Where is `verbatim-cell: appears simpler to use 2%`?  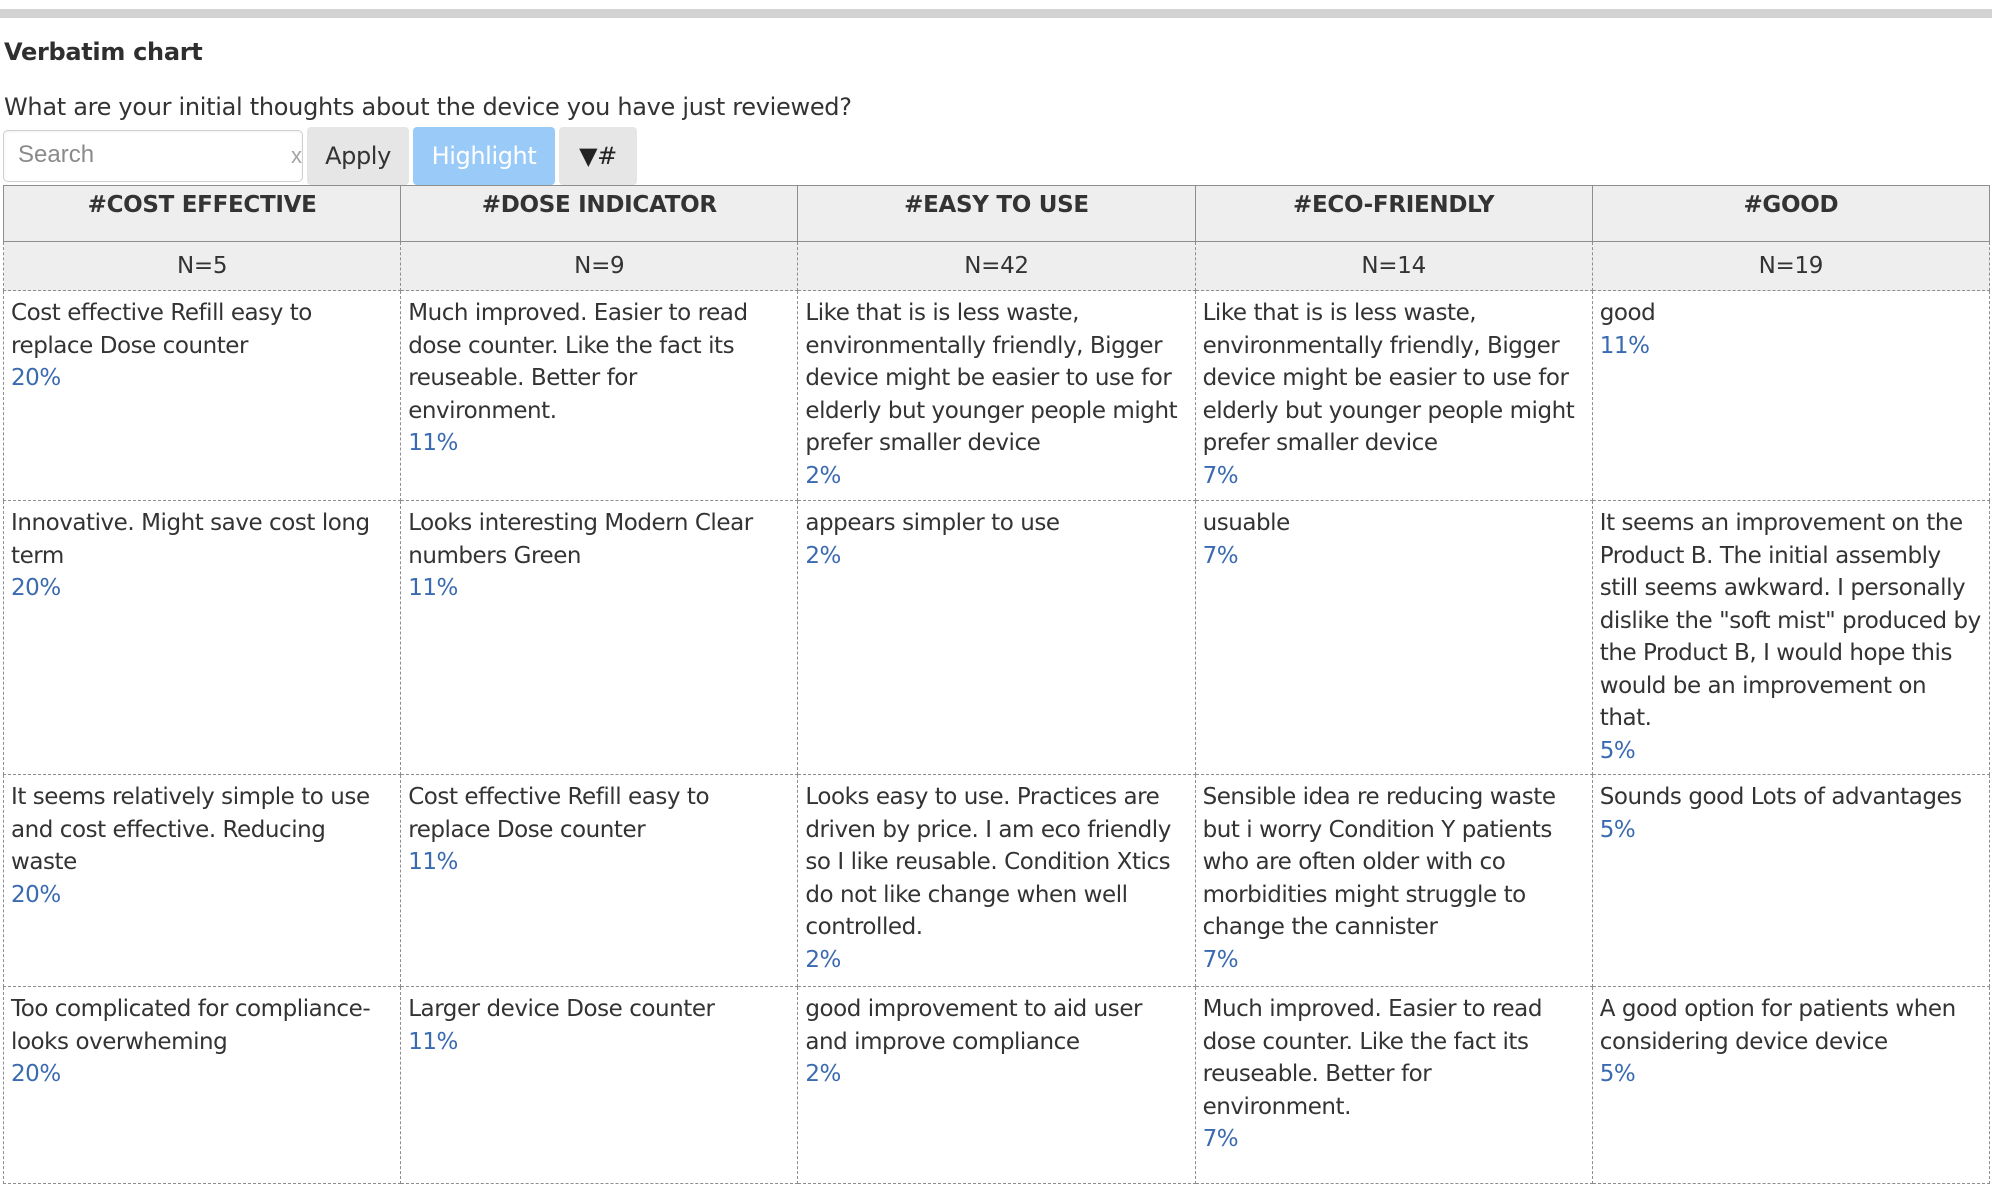
verbatim-cell: appears simpler to use 2% is located at coordinates (996, 637).